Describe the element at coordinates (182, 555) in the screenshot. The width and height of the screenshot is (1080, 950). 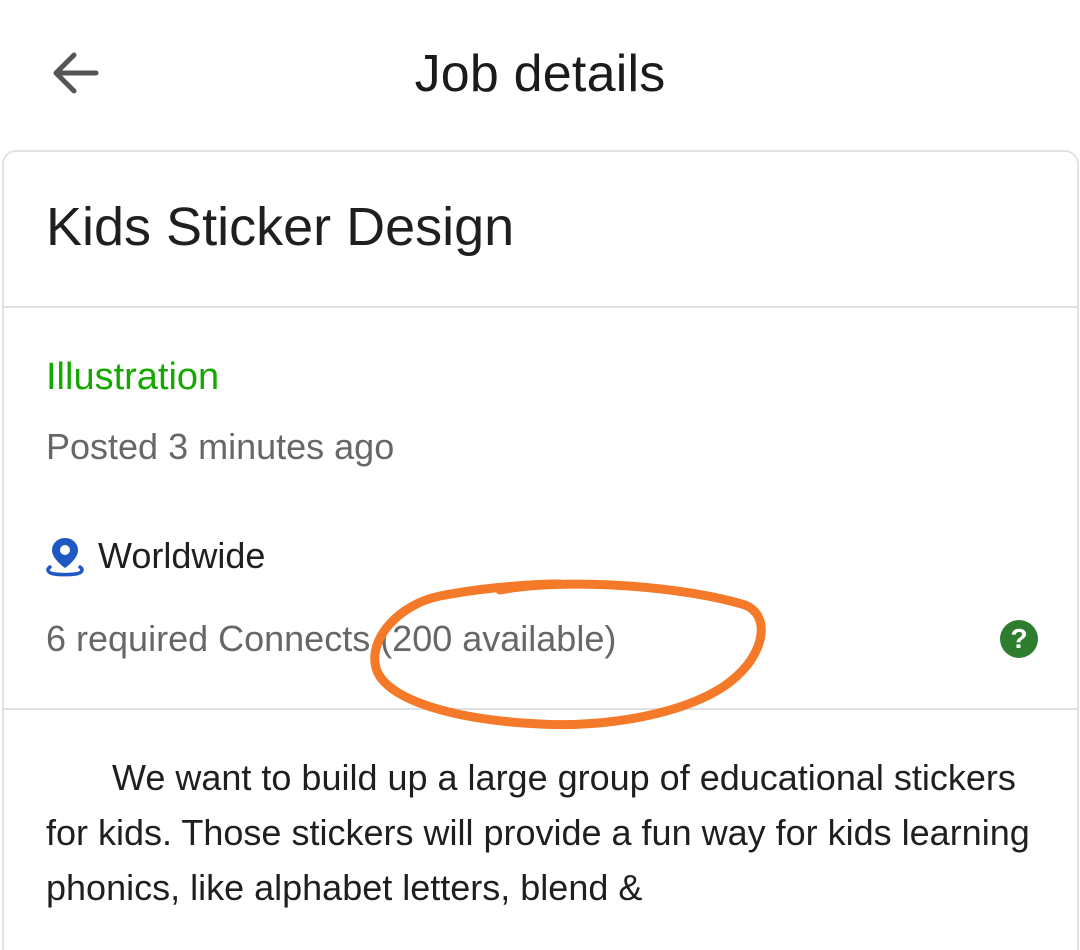
I see `location-text: Worldwide` at that location.